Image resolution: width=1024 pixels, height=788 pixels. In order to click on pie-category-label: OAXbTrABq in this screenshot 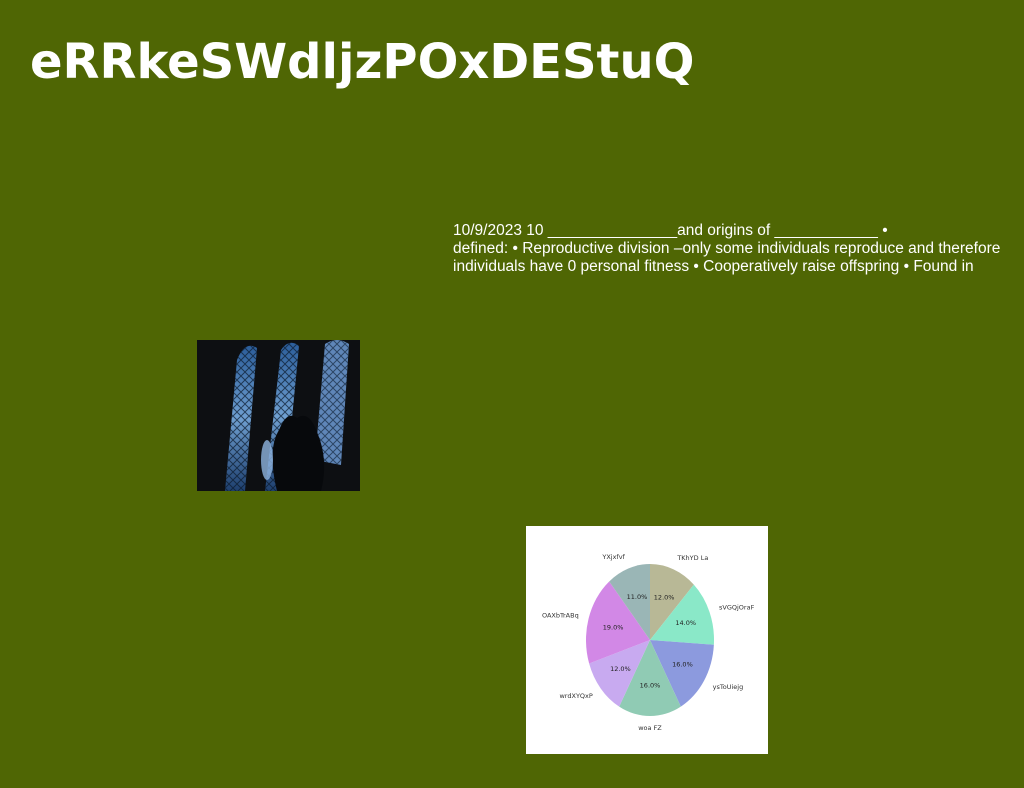, I will do `click(560, 615)`.